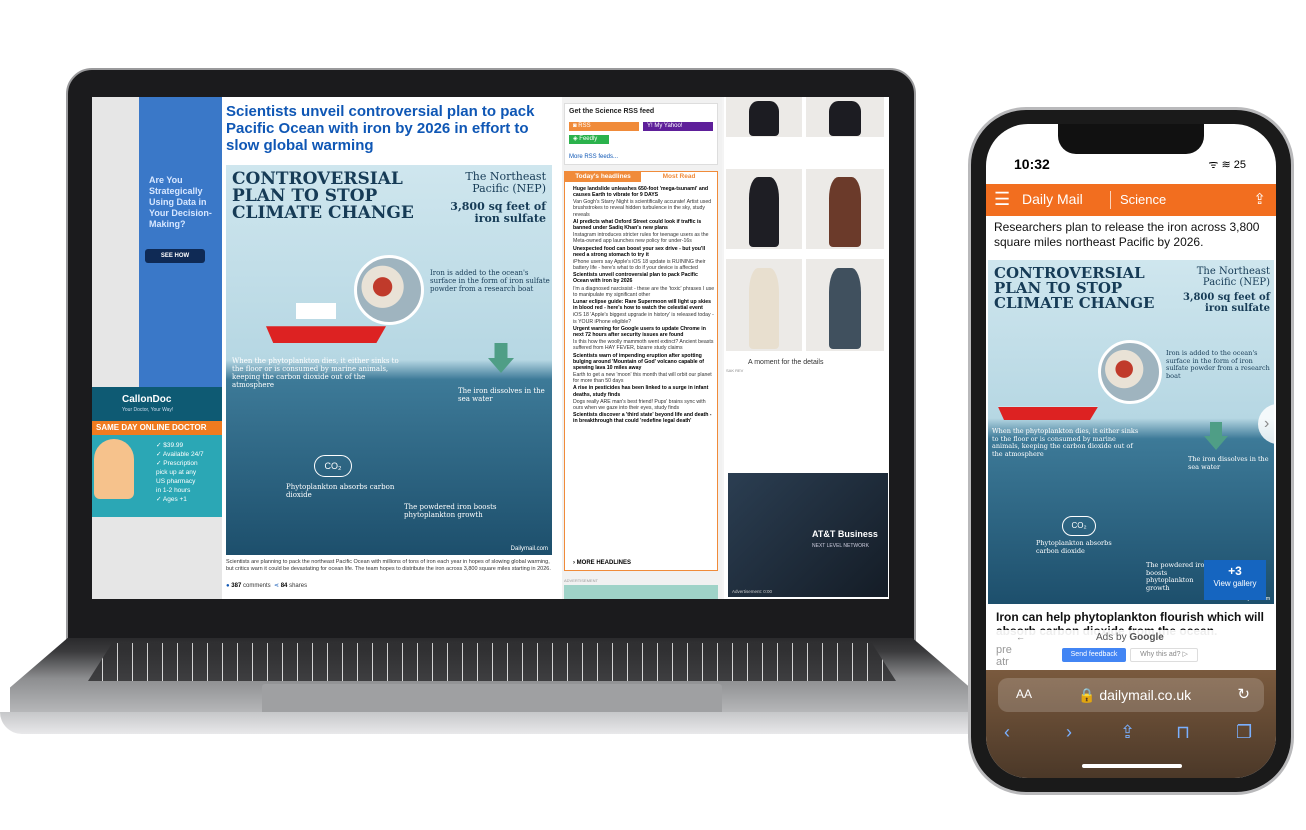 The image size is (1306, 830). What do you see at coordinates (298, 586) in the screenshot?
I see `shares-label: shares` at bounding box center [298, 586].